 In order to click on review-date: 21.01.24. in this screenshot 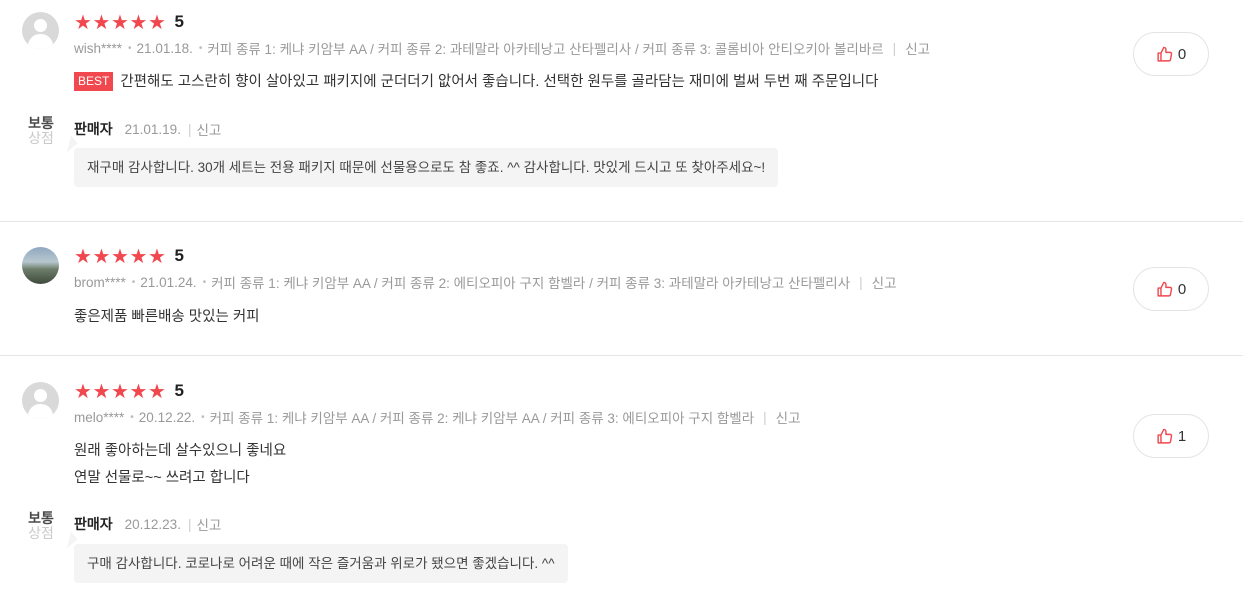, I will do `click(168, 282)`.